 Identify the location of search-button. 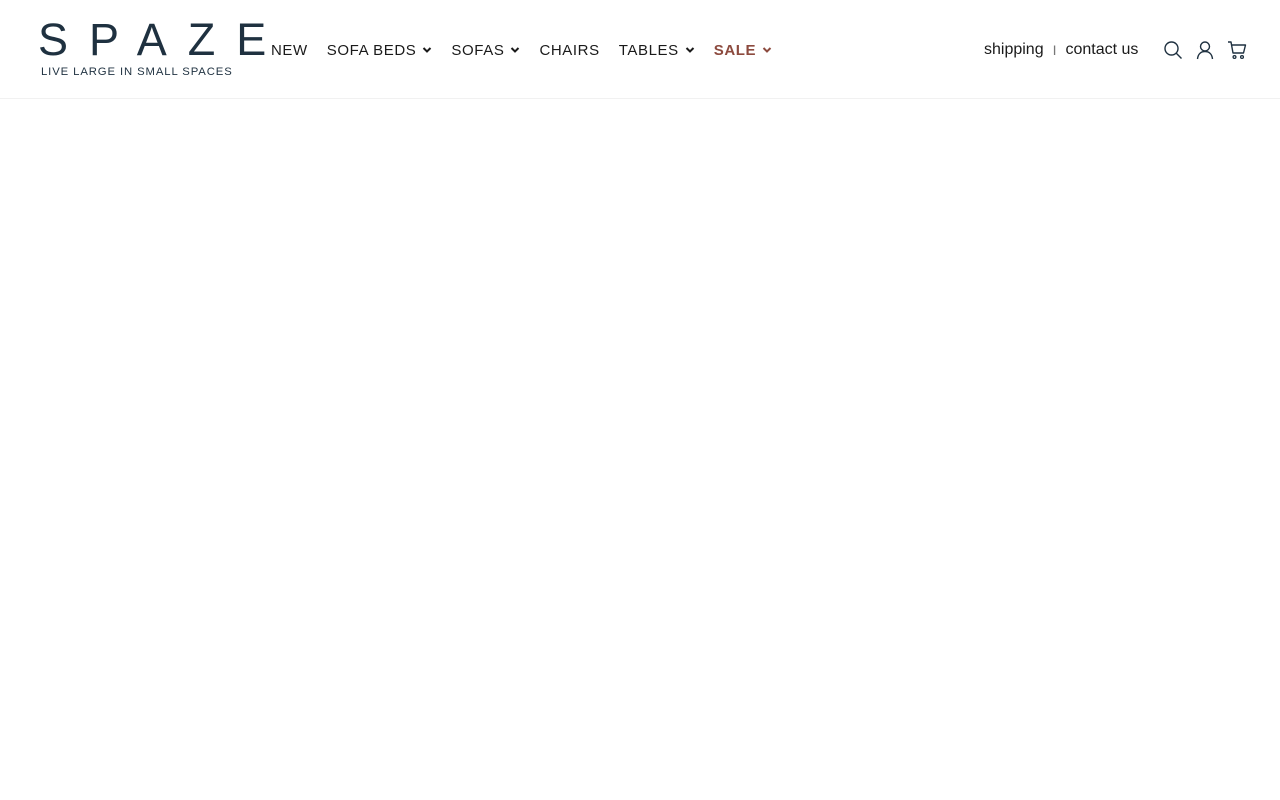
(1173, 50).